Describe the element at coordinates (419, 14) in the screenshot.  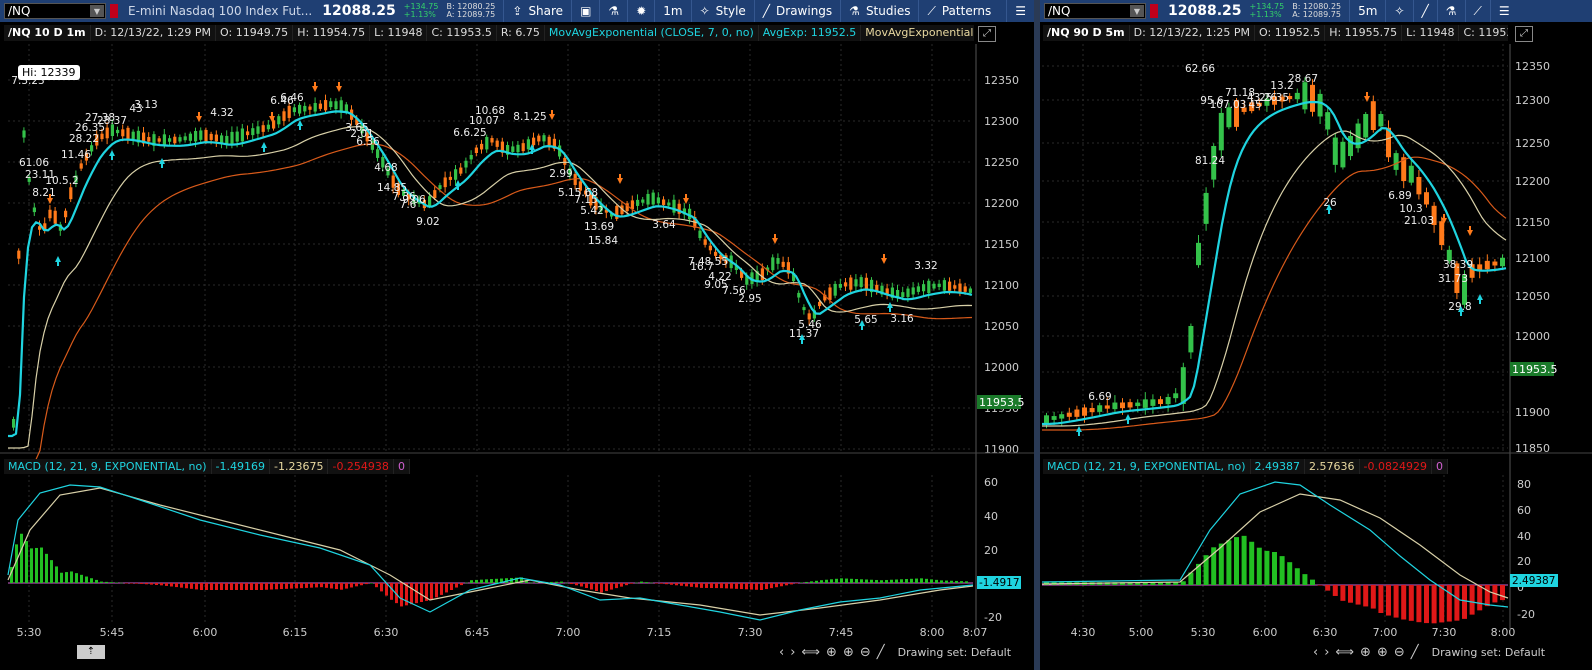
I see `change-percent: +1.13%` at that location.